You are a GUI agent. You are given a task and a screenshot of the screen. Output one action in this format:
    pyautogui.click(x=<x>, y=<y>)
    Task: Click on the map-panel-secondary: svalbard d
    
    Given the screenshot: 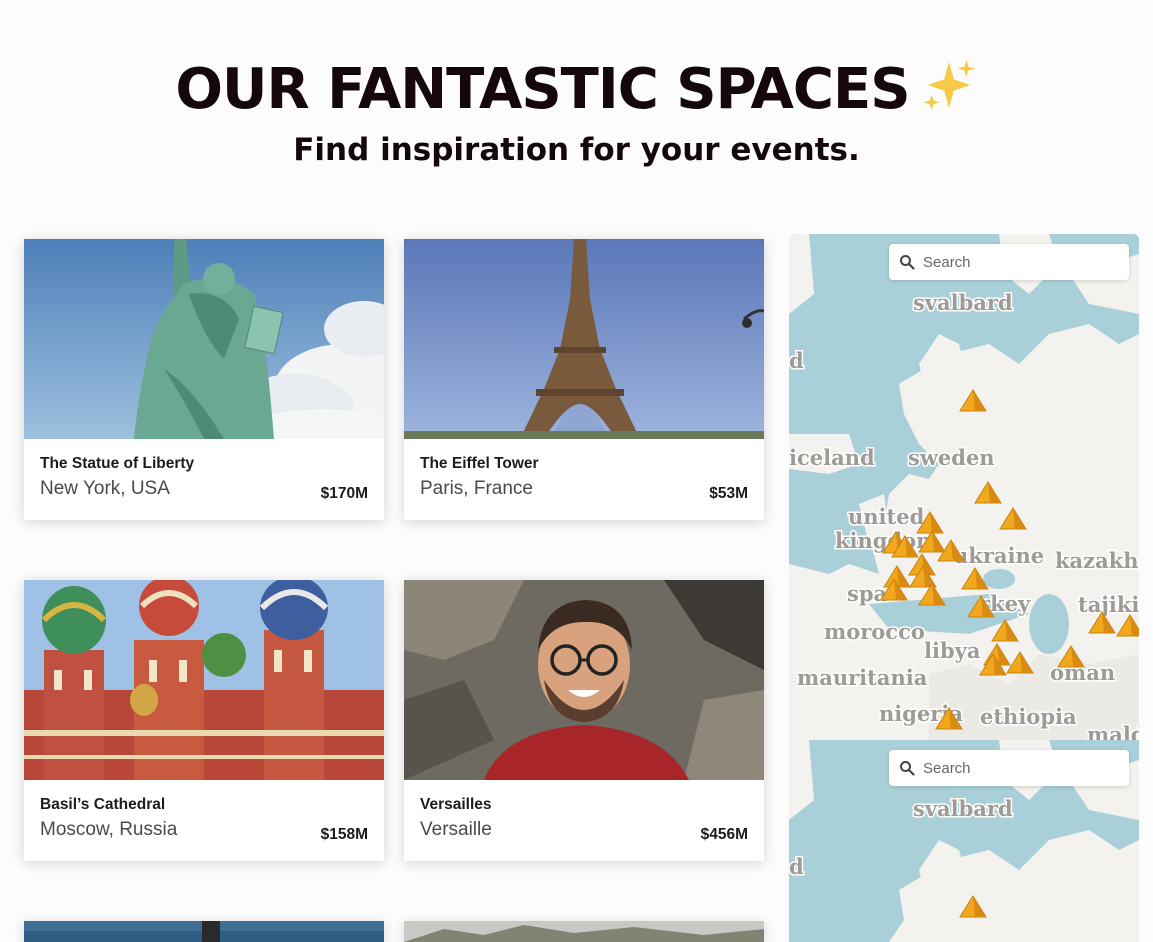 What is the action you would take?
    pyautogui.click(x=964, y=841)
    